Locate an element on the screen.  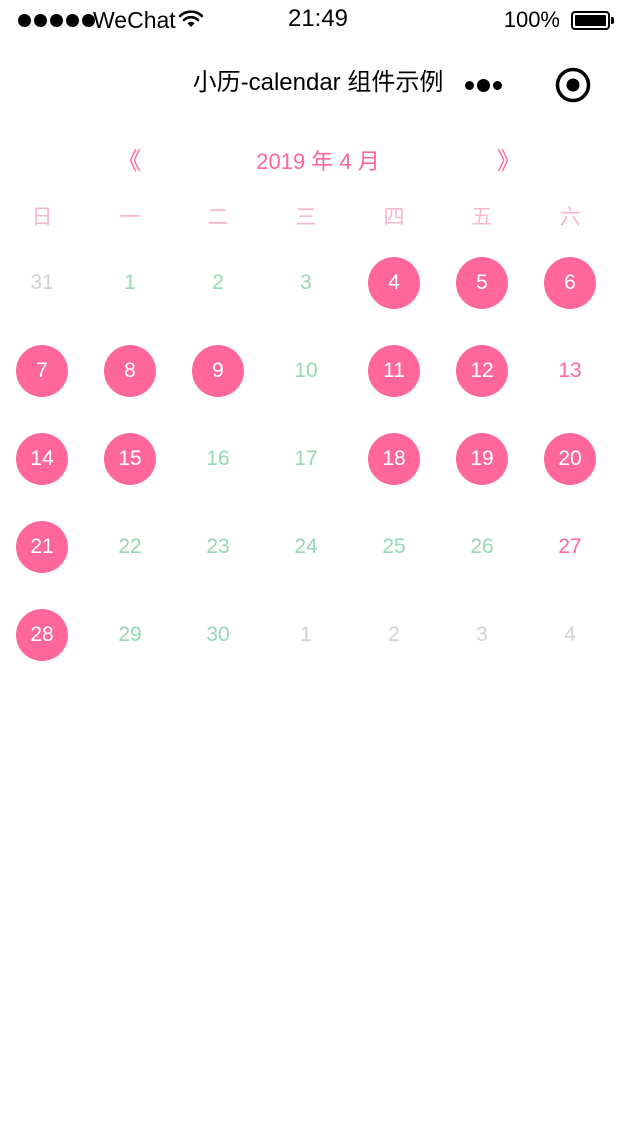
target-close-icon is located at coordinates (573, 85).